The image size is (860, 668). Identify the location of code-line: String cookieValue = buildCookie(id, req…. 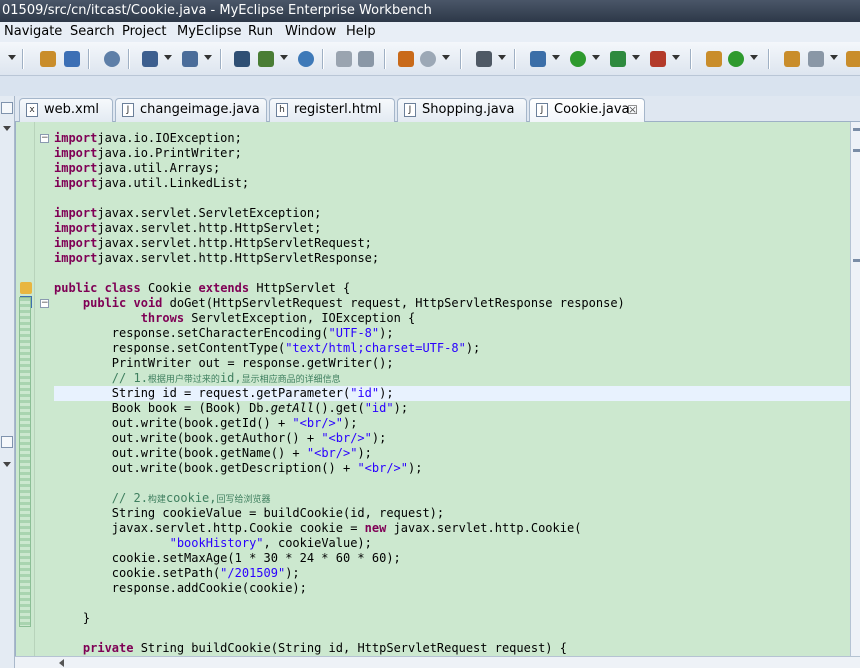
(452, 513).